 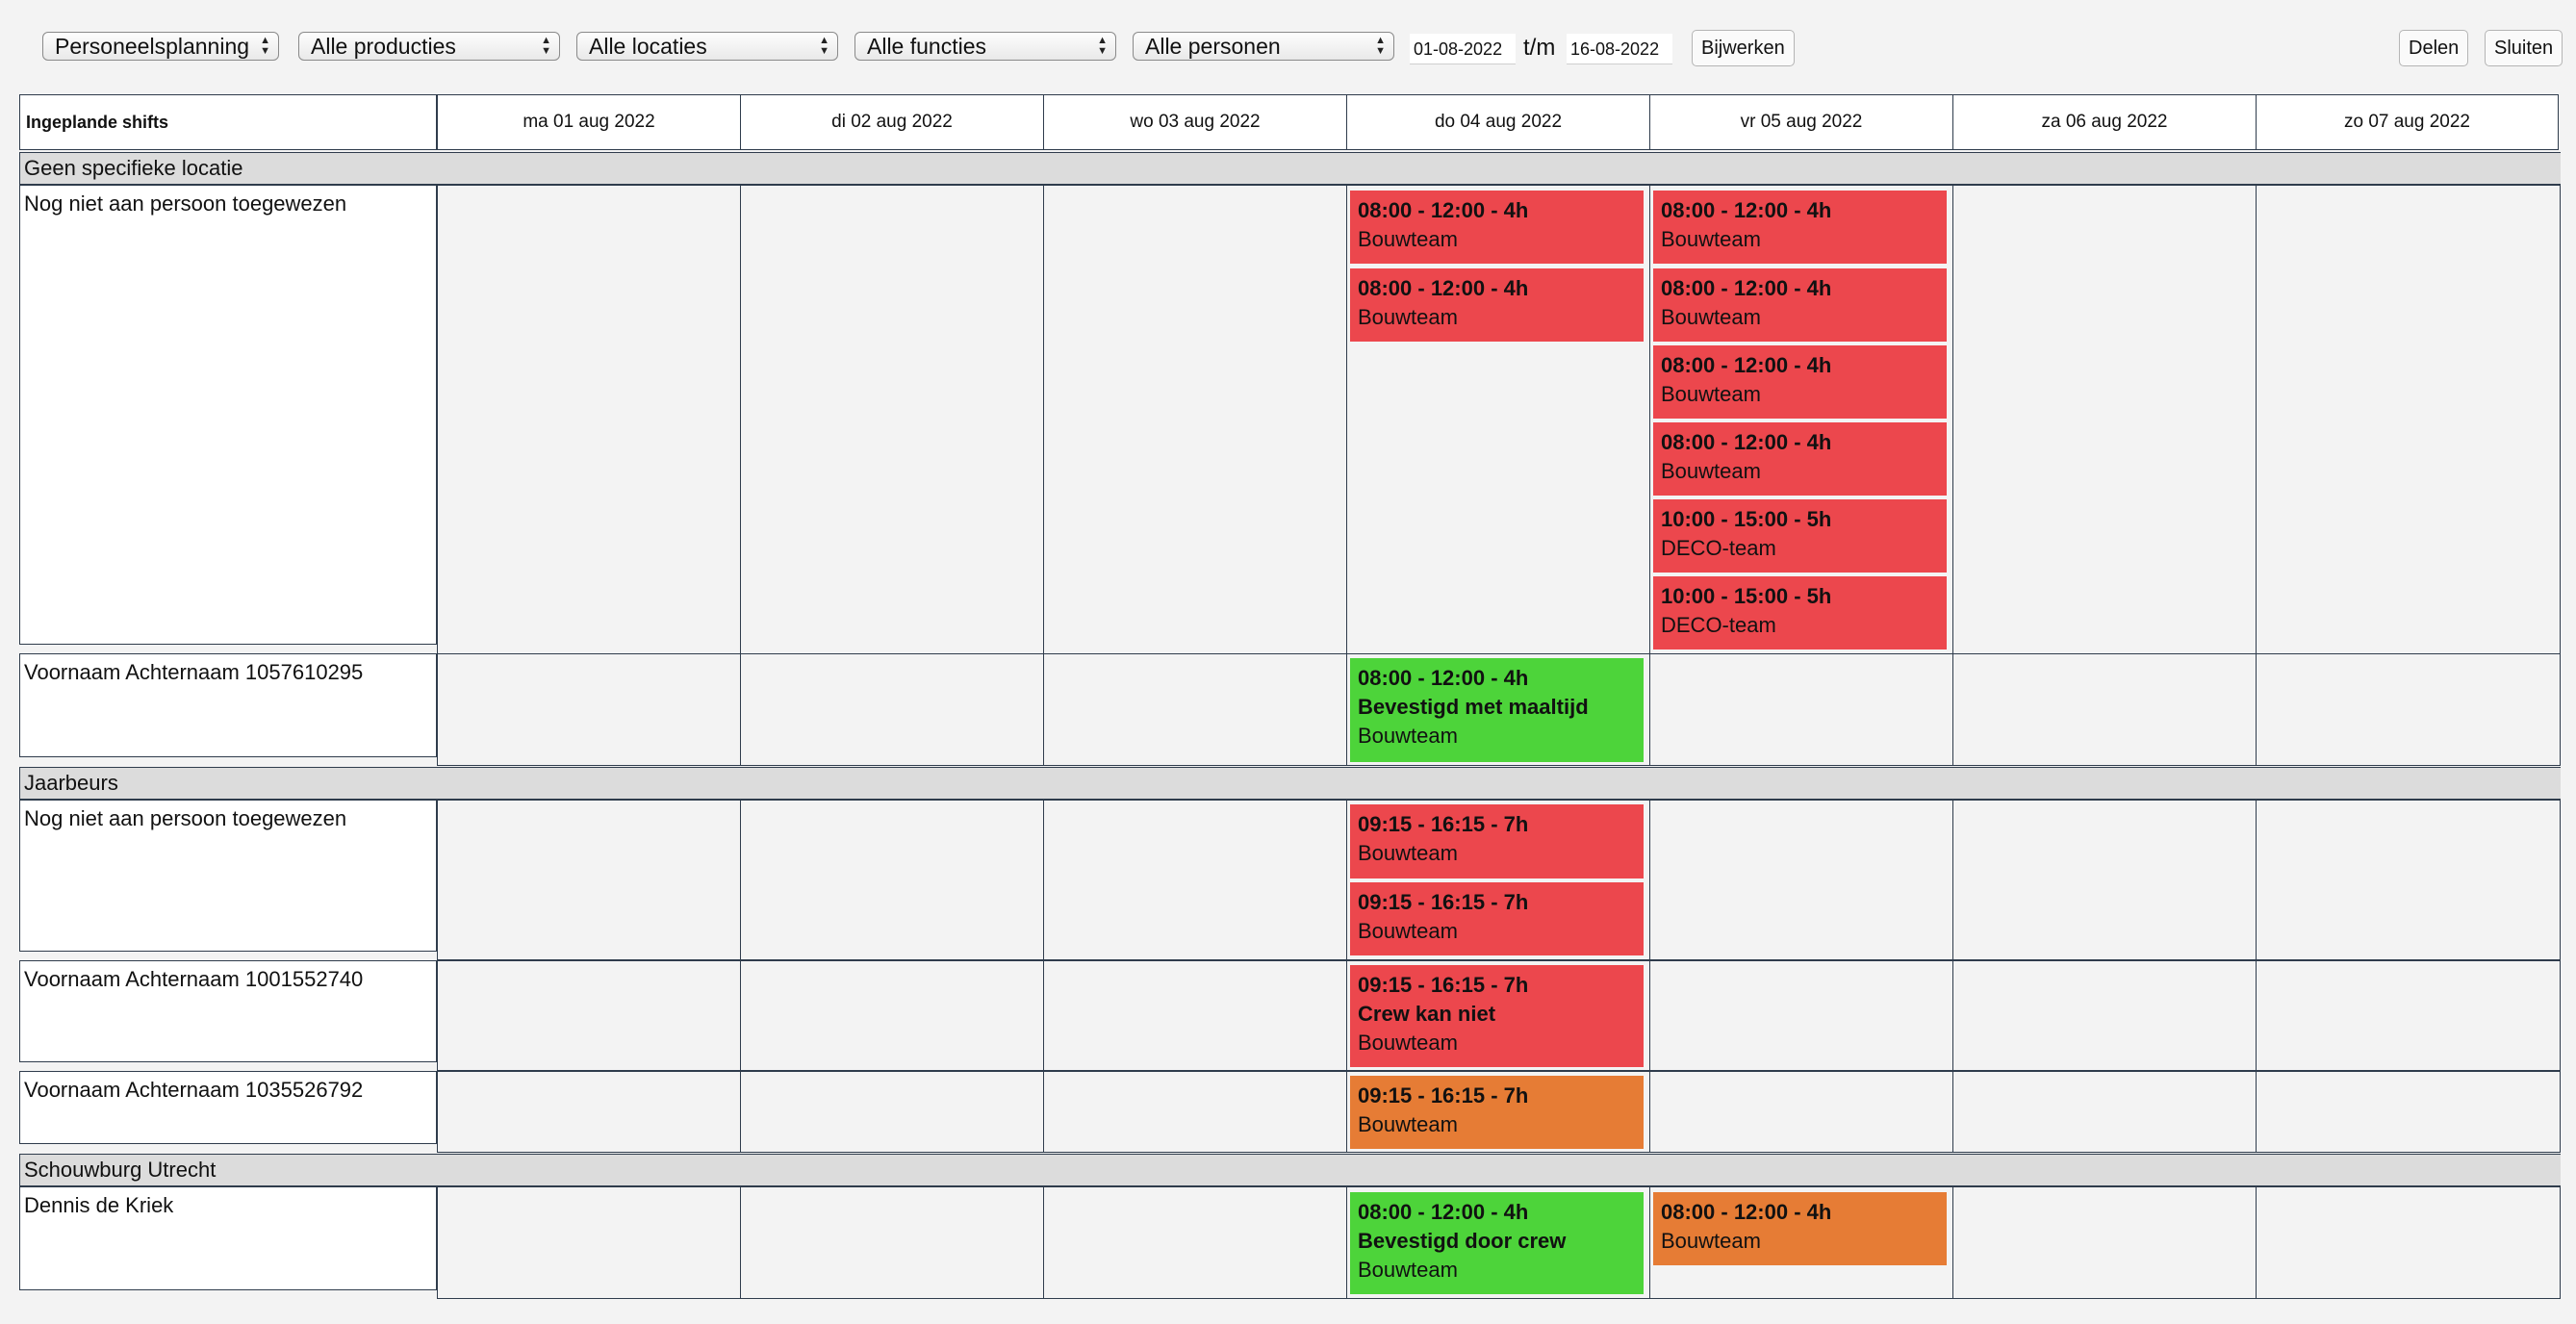 I want to click on planning-select: Personeelsplanning ▲ ▼, so click(x=160, y=47).